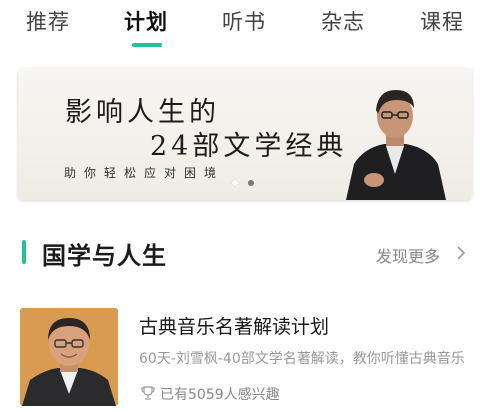 Image resolution: width=480 pixels, height=412 pixels. I want to click on carousel-dot-active, so click(235, 183).